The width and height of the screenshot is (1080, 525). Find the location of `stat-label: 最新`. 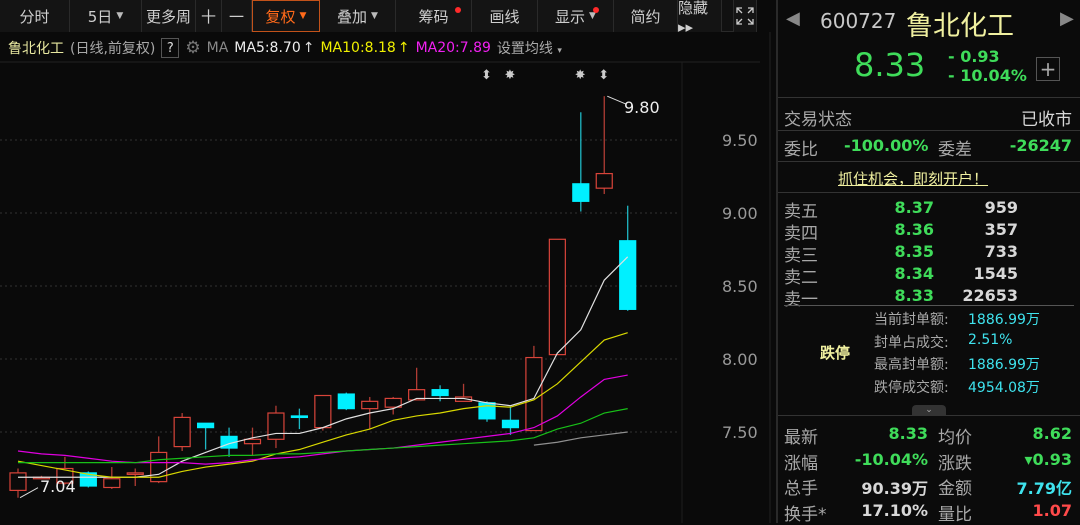

stat-label: 最新 is located at coordinates (801, 438).